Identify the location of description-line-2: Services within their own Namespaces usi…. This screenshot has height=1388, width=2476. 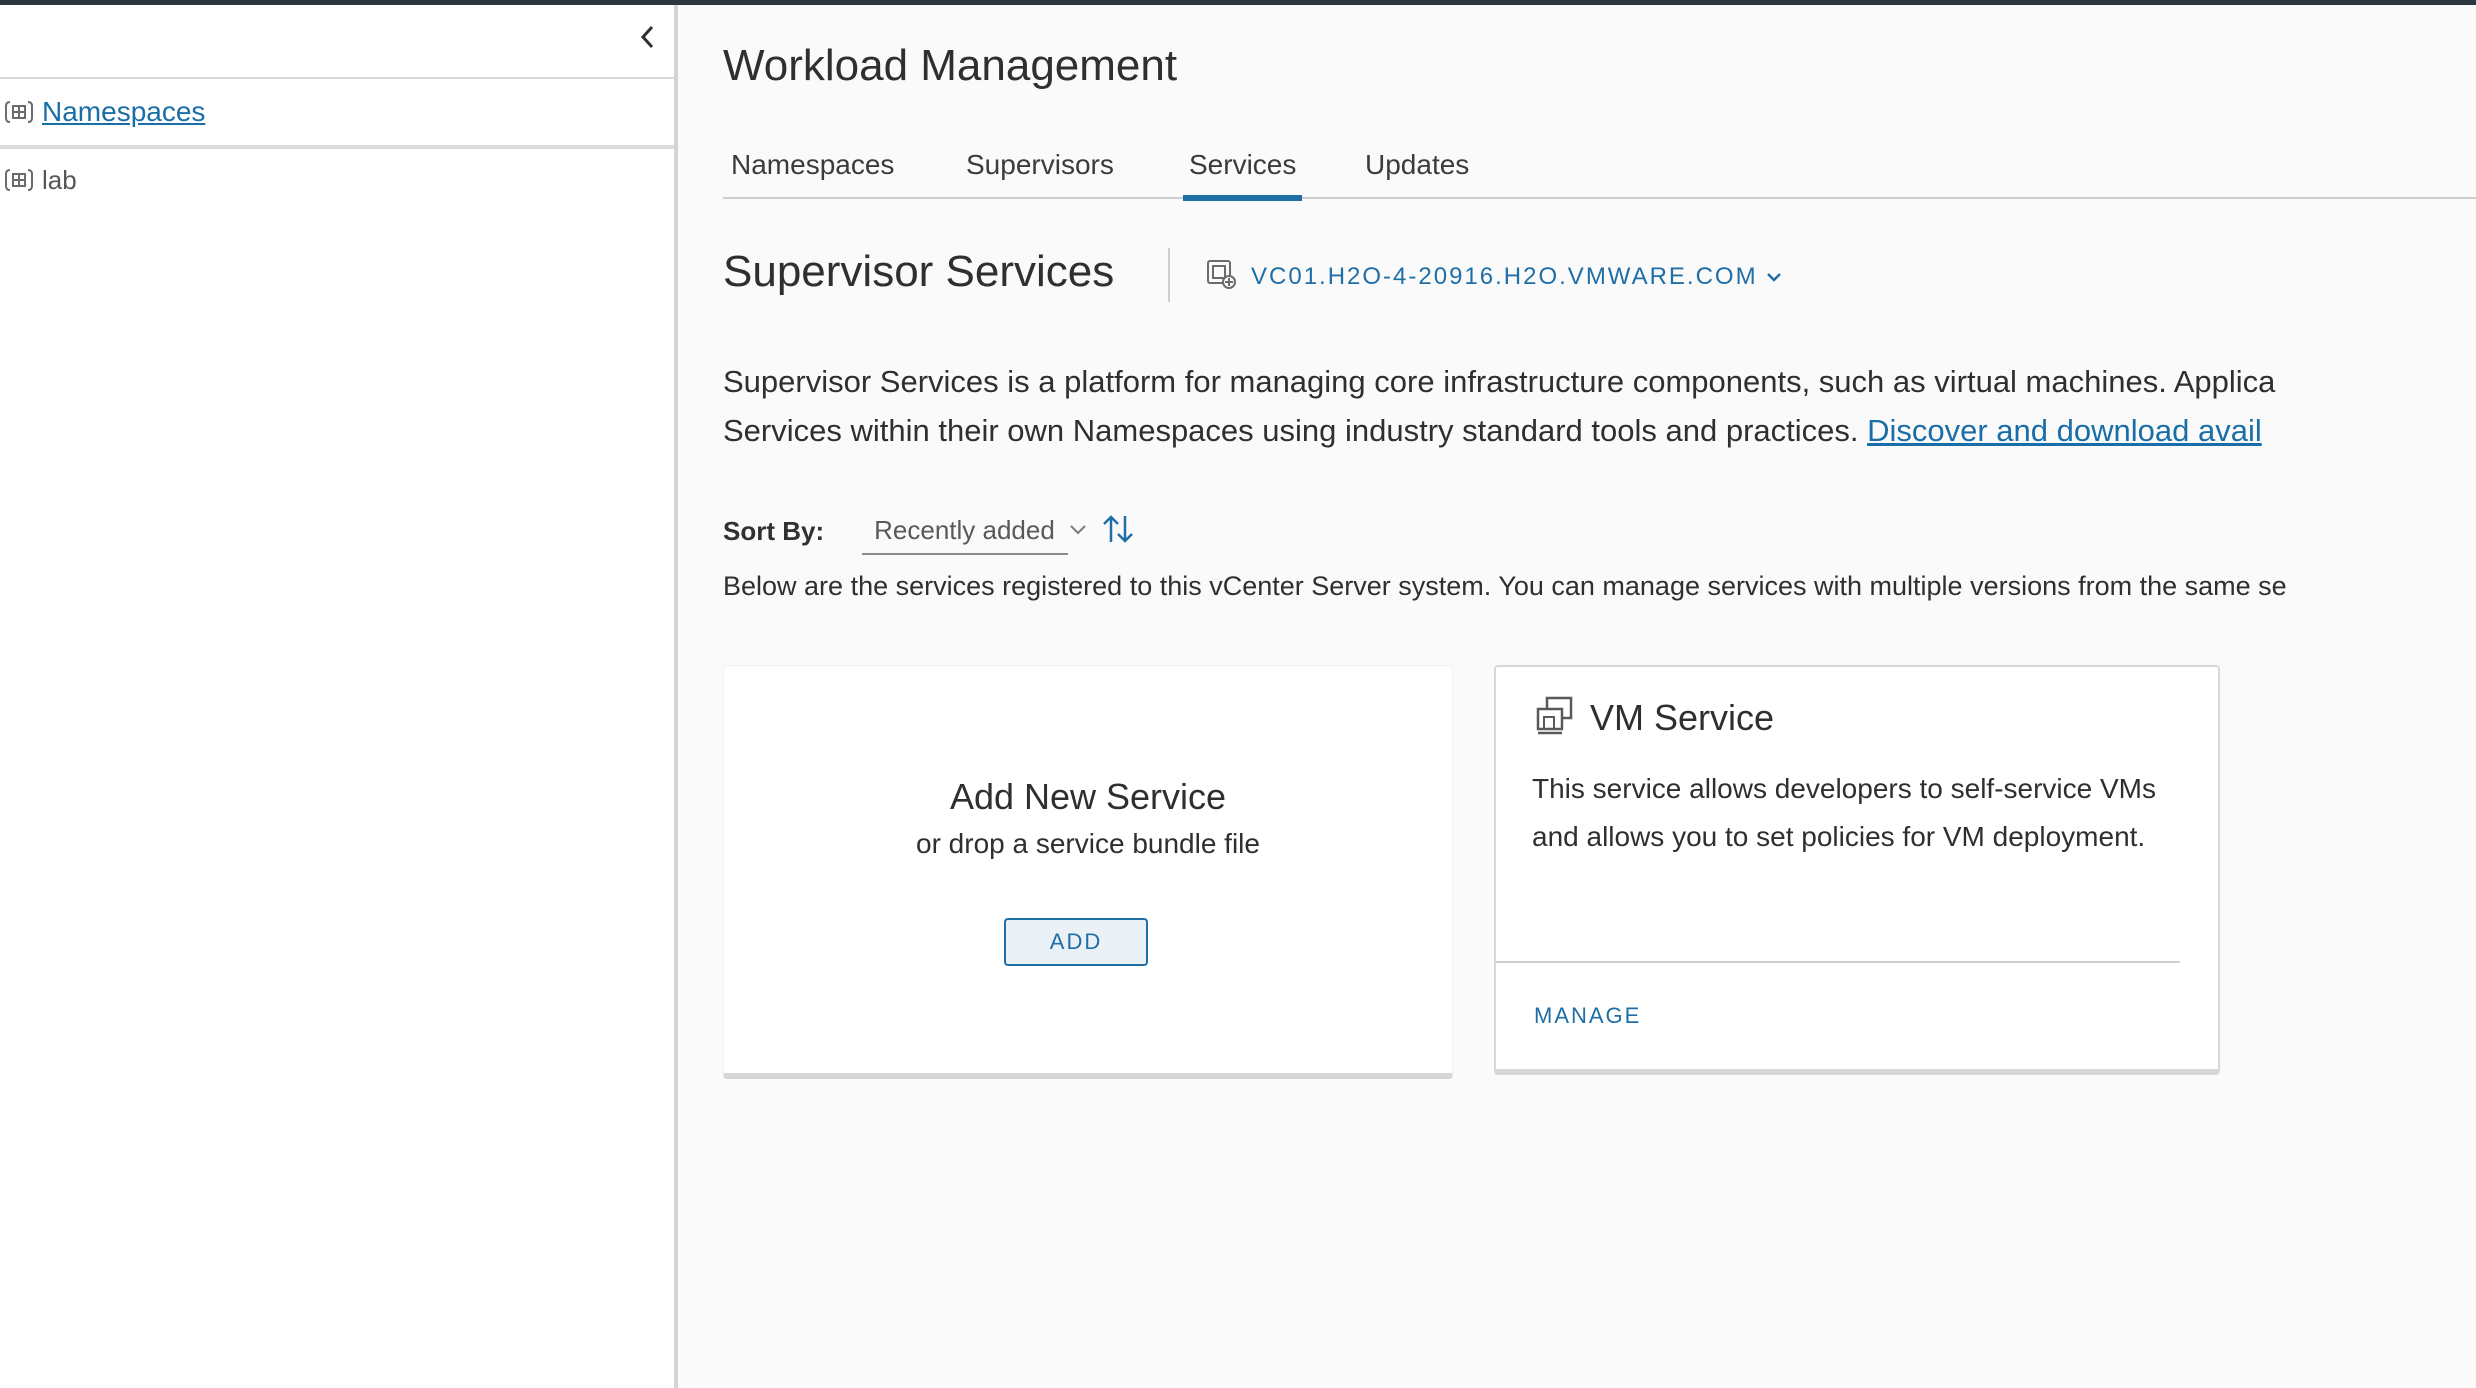
(1599, 430).